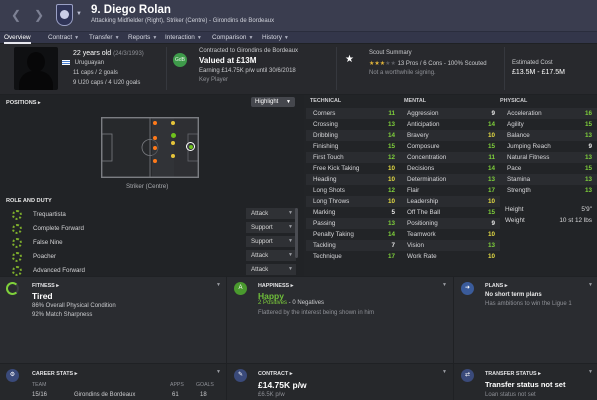 The height and width of the screenshot is (400, 597). I want to click on attribute-row: Free Kick Taking 10, so click(353, 168).